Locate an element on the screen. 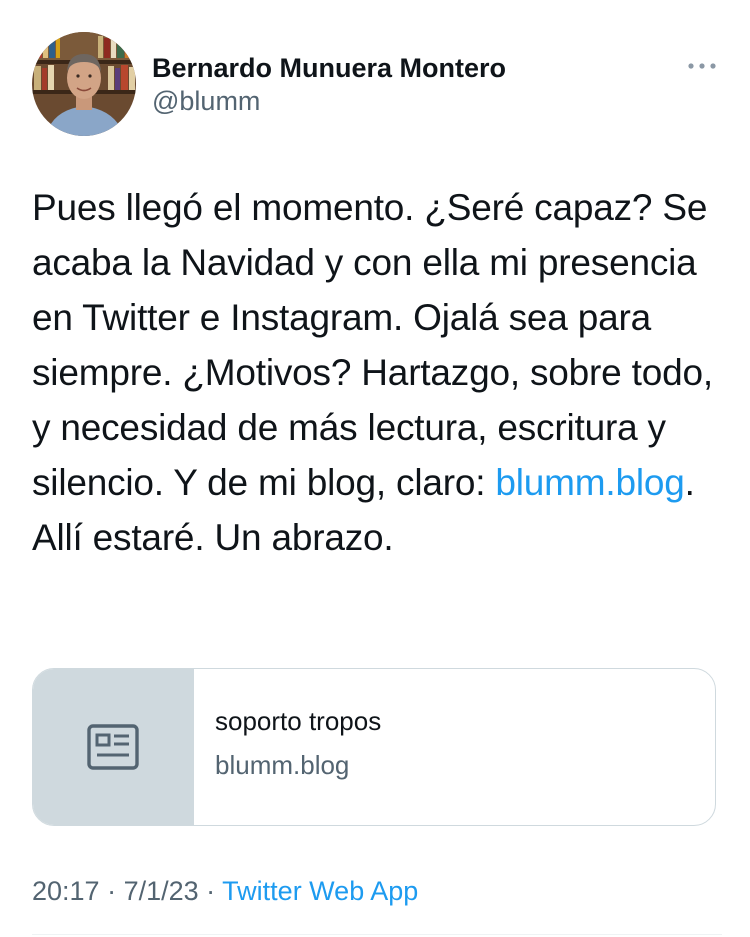 The height and width of the screenshot is (937, 750). avatar is located at coordinates (84, 84).